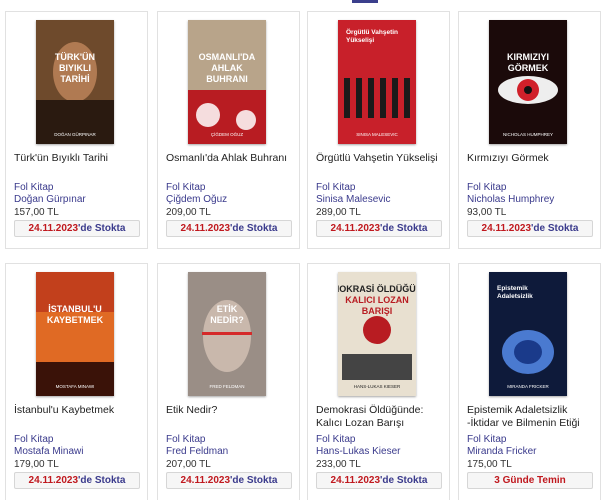 This screenshot has width=612, height=500. I want to click on product-title: Osmanlı'da Ahlak Buhranı, so click(232, 158).